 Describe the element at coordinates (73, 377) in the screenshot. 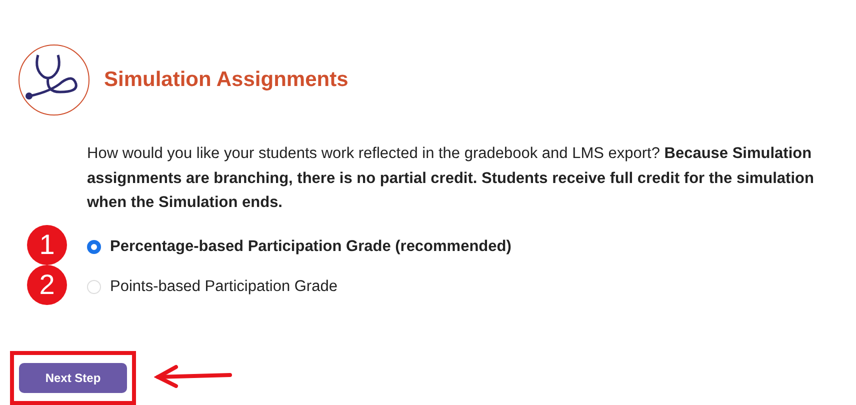

I see `next-step-button: Next Step` at that location.